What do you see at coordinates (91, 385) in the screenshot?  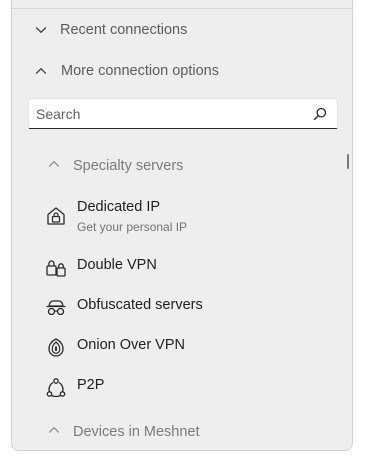 I see `item-label: P2P` at bounding box center [91, 385].